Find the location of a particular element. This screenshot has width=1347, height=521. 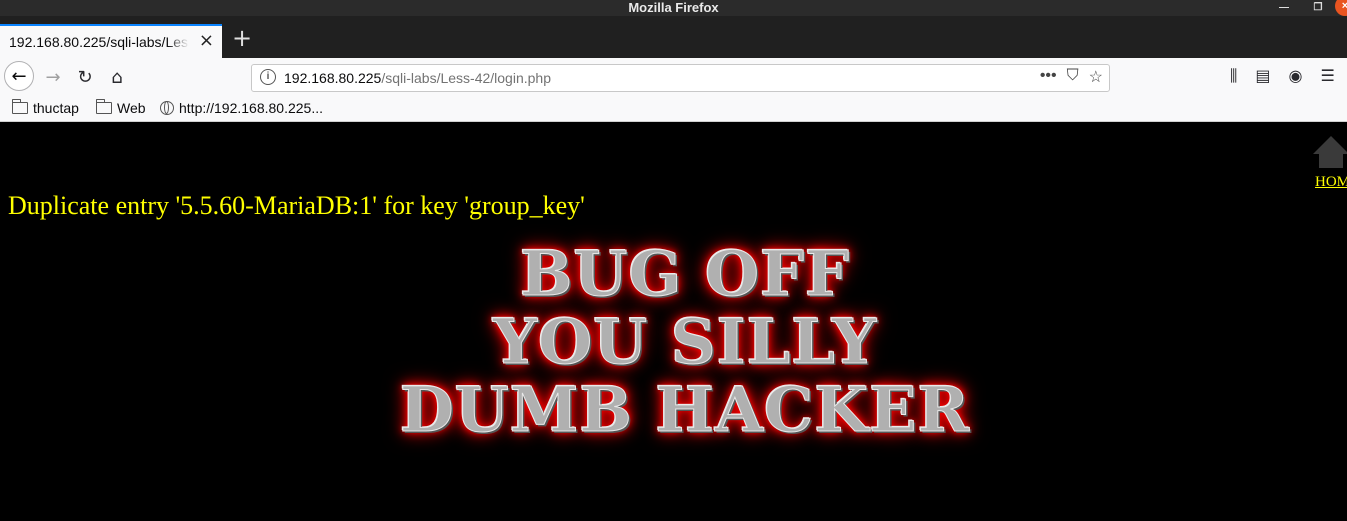

page-actions-icon: ••• is located at coordinates (1048, 77).